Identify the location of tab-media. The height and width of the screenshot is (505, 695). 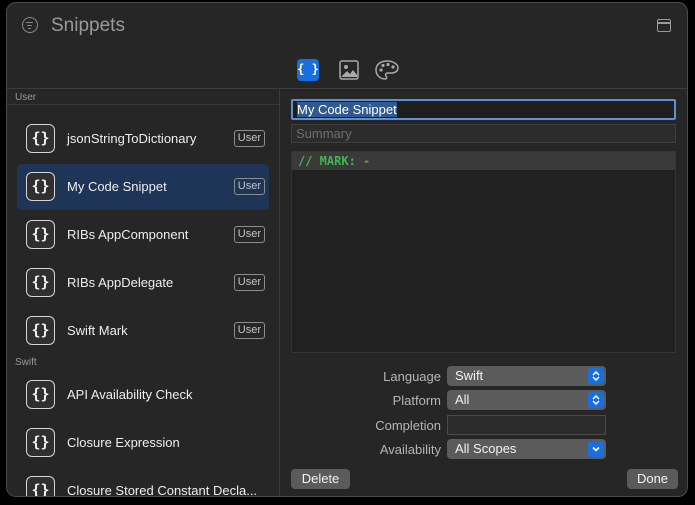
(349, 70).